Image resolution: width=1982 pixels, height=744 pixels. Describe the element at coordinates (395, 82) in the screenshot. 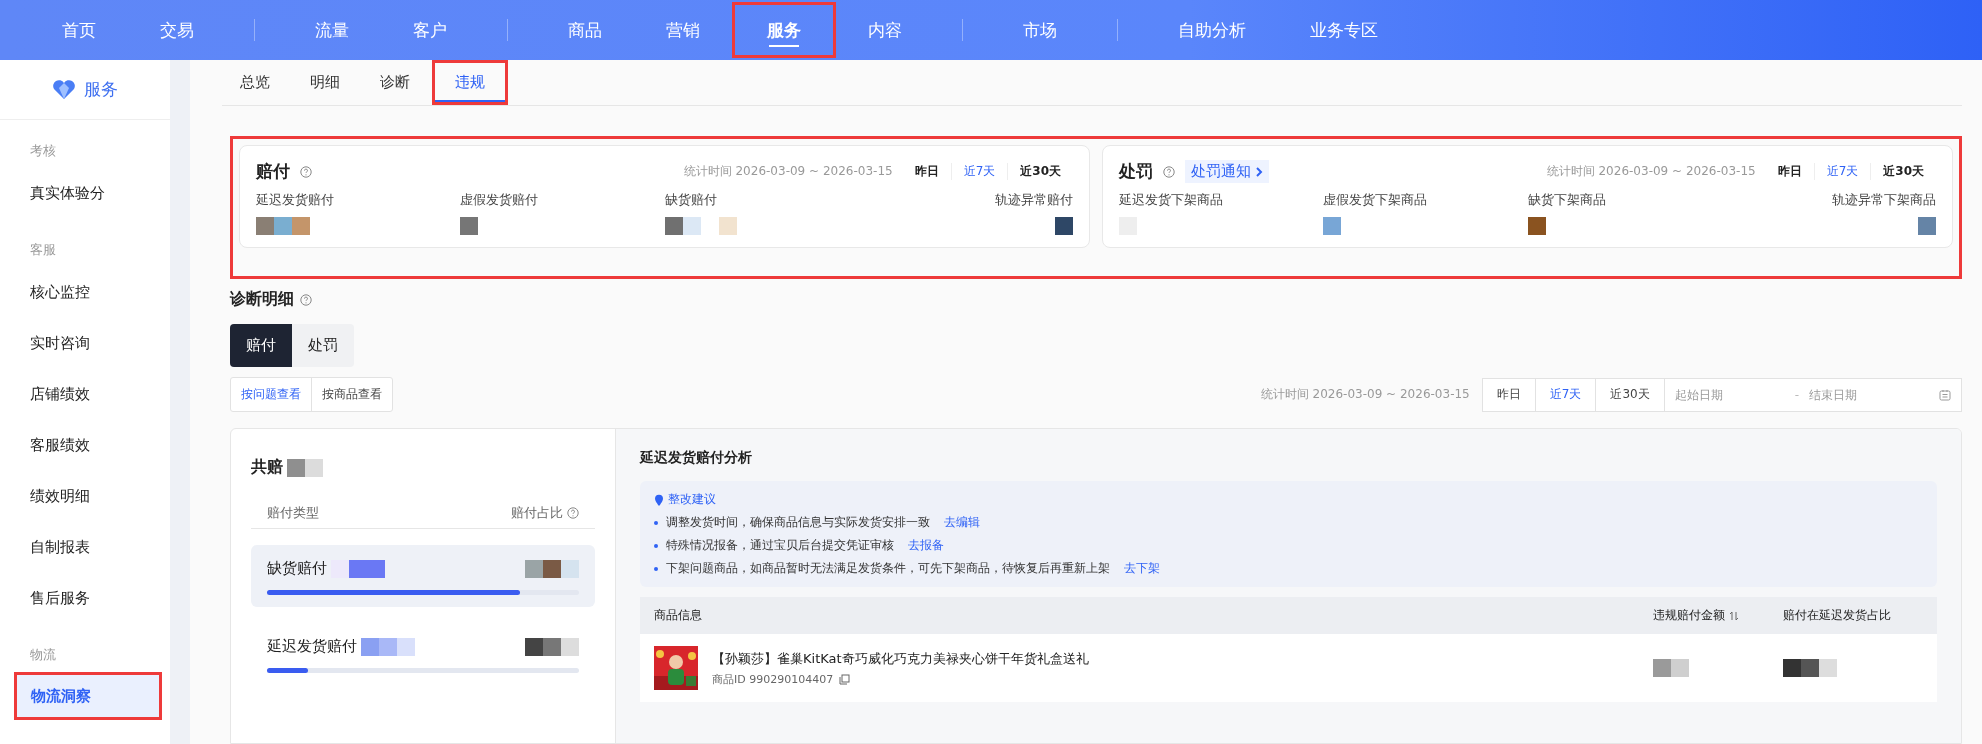

I see `sub-tab: 诊断` at that location.